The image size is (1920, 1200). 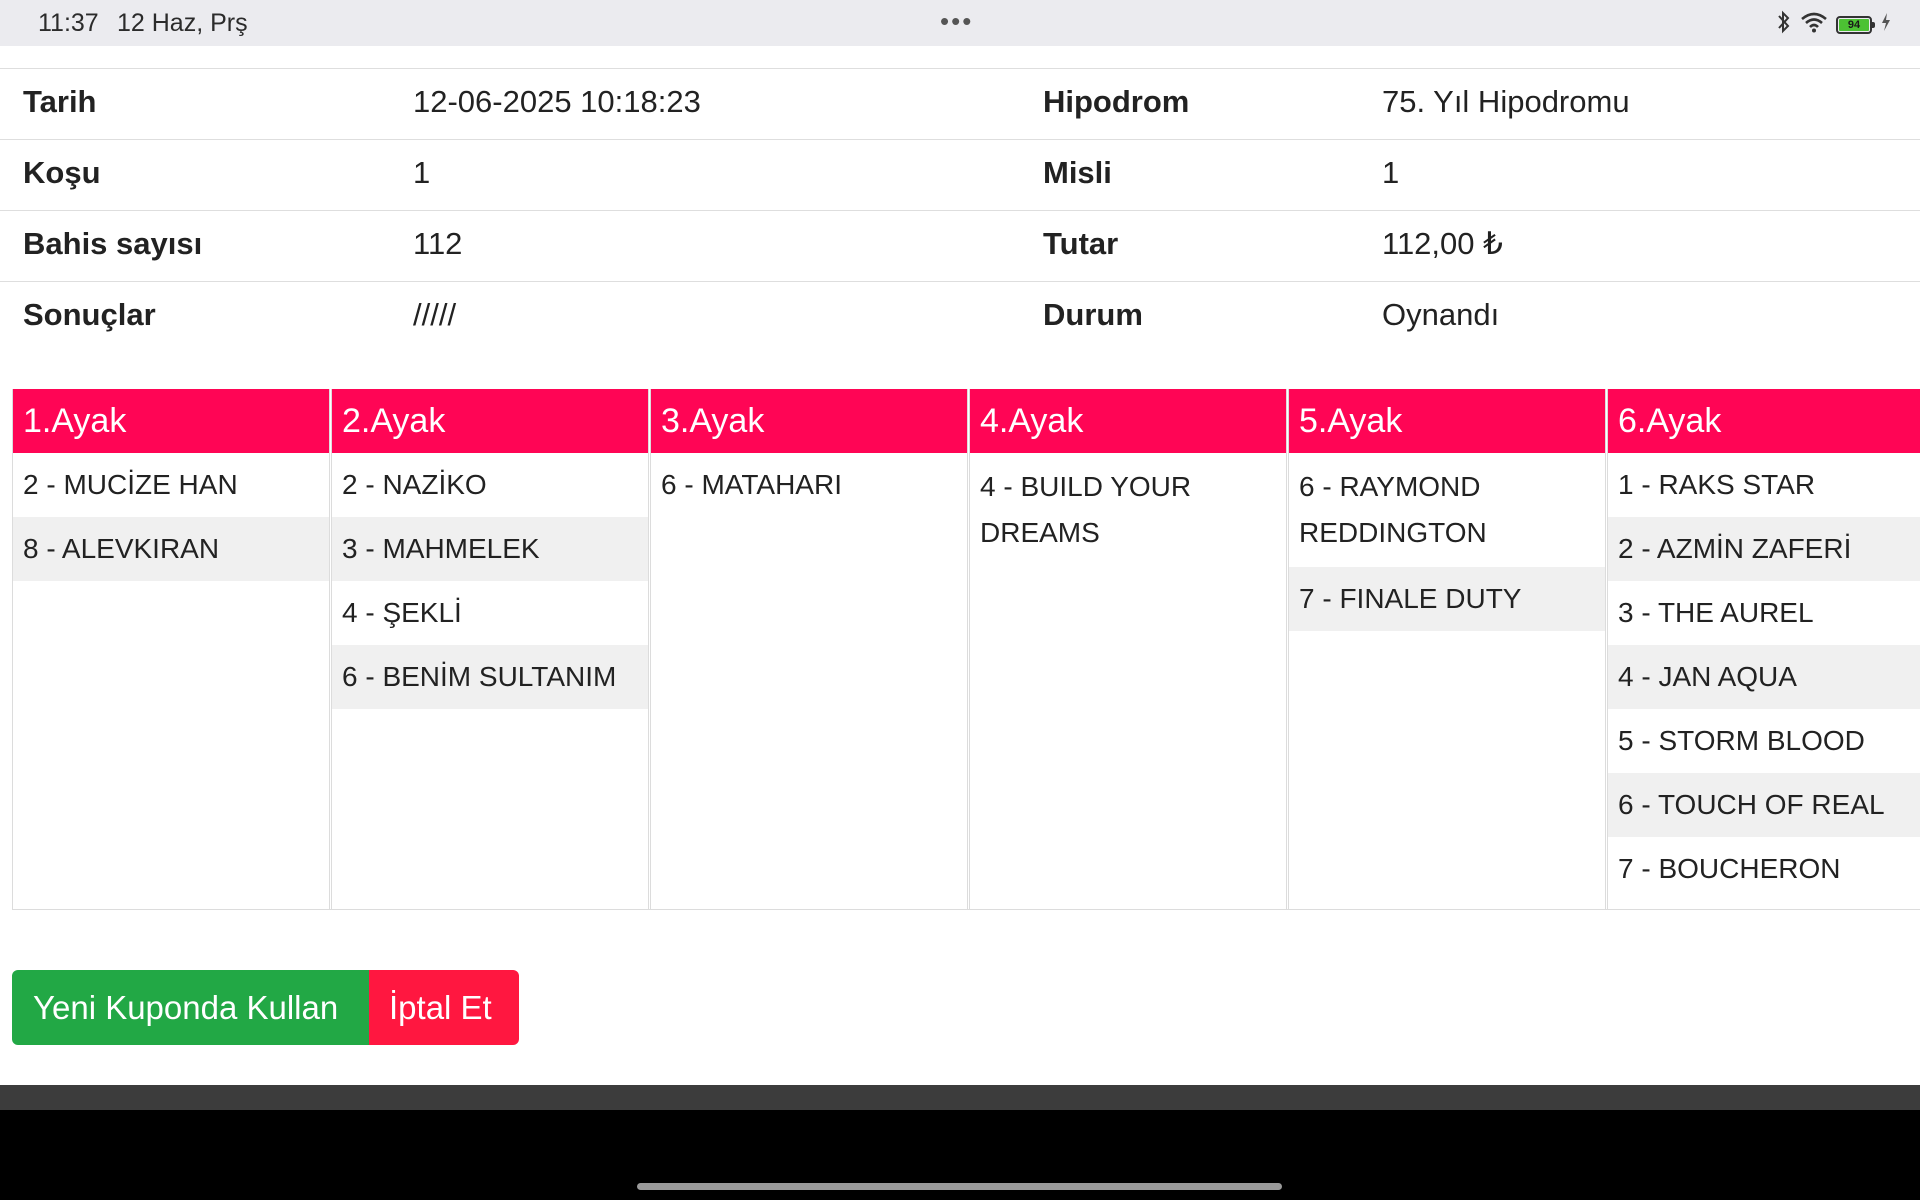 What do you see at coordinates (490, 677) in the screenshot?
I see `horse-item: 6 - BENİM SULTANIM` at bounding box center [490, 677].